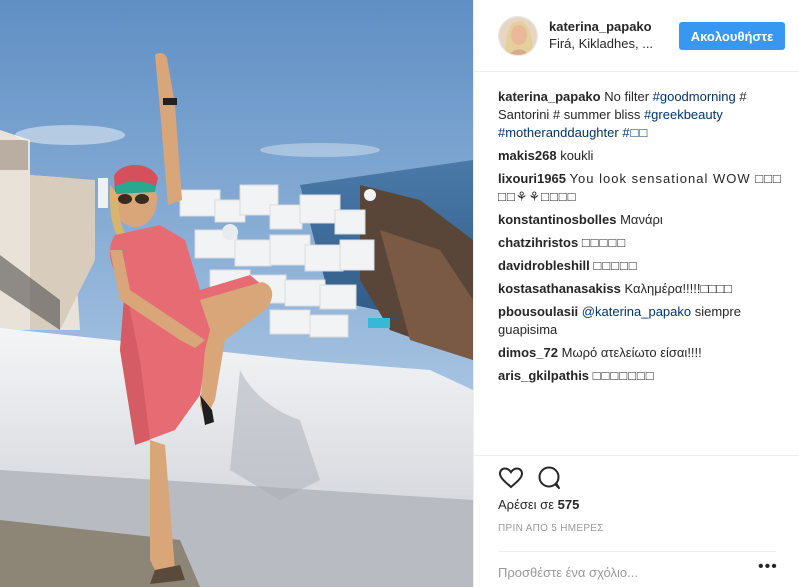 The width and height of the screenshot is (799, 587). I want to click on comment-text: □□□□□□□, so click(623, 375).